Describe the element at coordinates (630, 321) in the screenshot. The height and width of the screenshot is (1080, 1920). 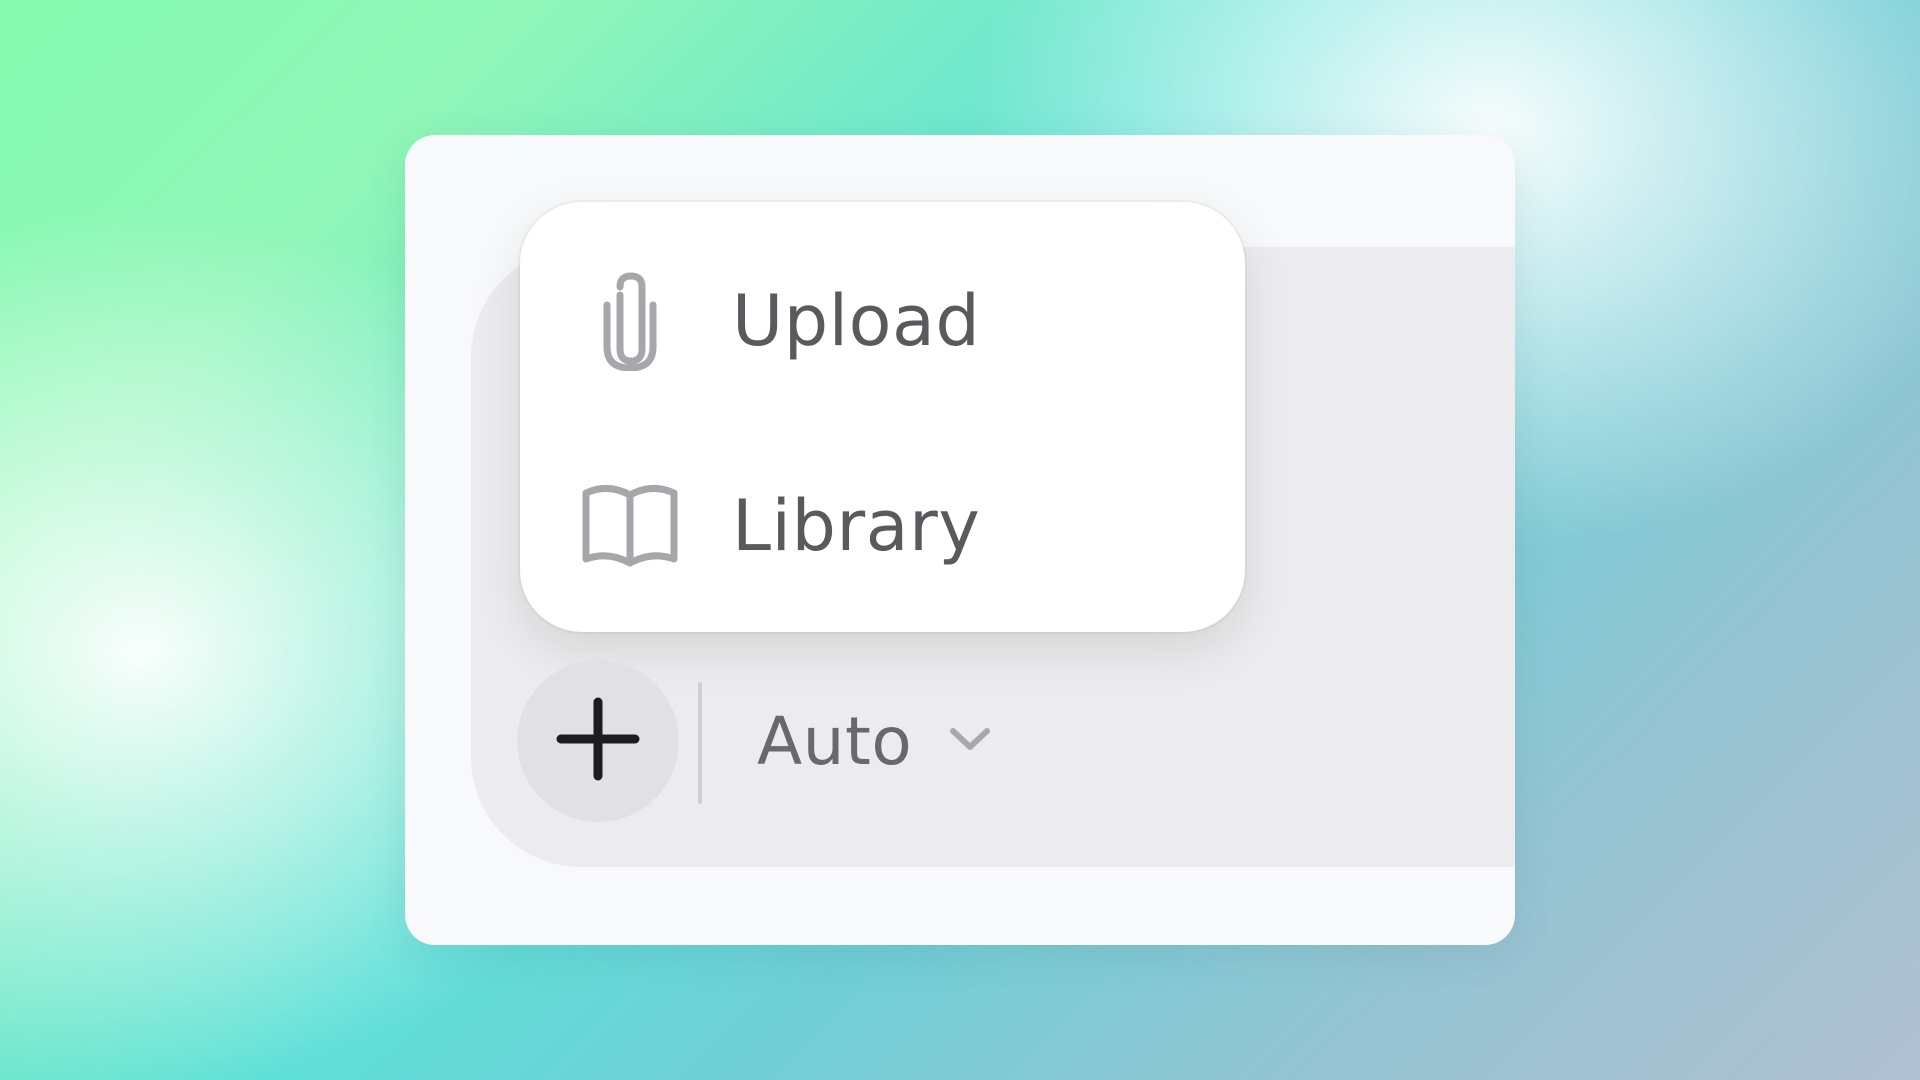
I see `paperclip-icon` at that location.